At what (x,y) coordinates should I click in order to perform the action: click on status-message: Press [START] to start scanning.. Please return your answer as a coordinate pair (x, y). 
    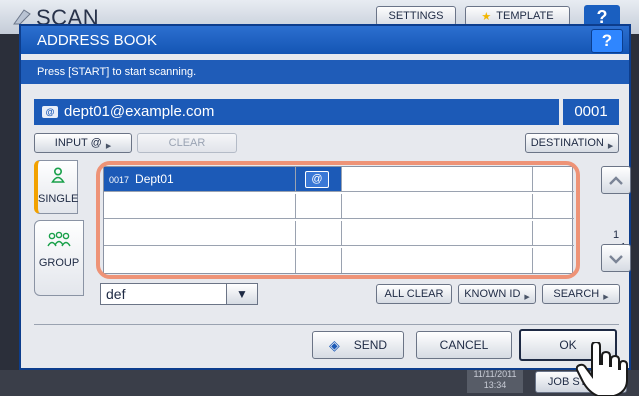
    Looking at the image, I should click on (117, 72).